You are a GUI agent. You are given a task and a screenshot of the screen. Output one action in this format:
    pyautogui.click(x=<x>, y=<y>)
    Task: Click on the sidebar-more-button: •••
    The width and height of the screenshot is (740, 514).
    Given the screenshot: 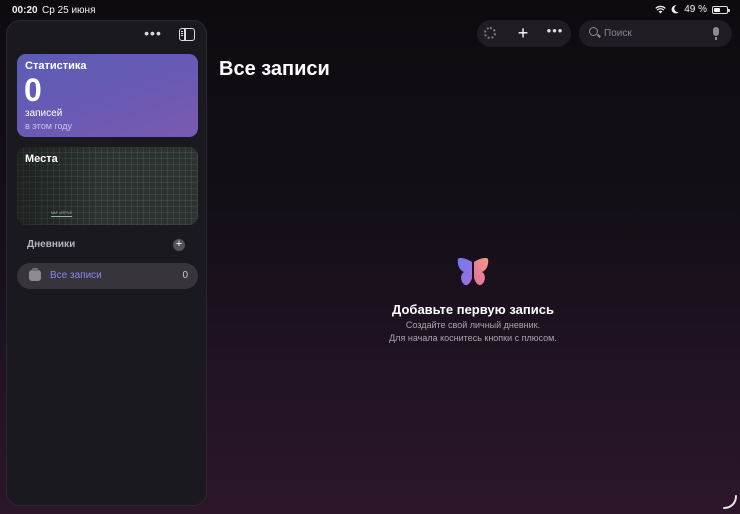 What is the action you would take?
    pyautogui.click(x=153, y=34)
    